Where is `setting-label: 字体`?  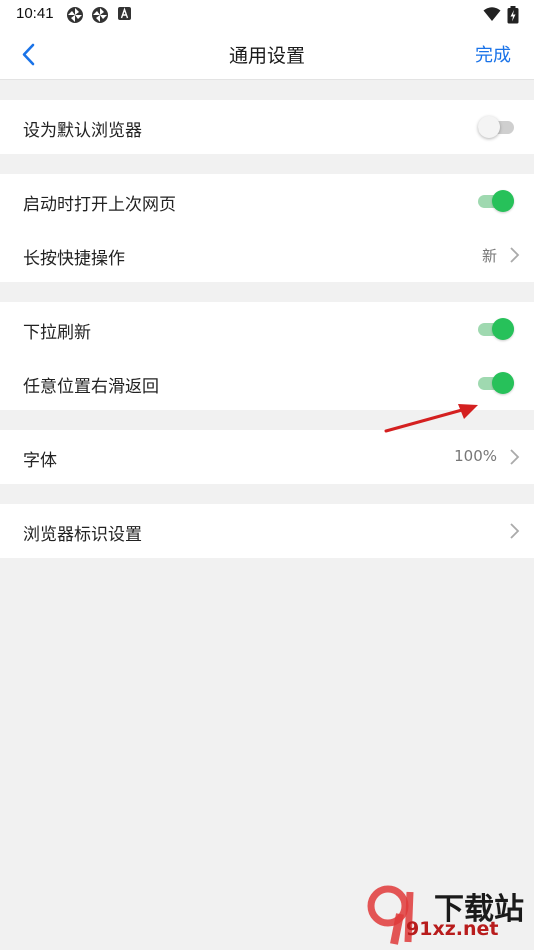 setting-label: 字体 is located at coordinates (40, 461).